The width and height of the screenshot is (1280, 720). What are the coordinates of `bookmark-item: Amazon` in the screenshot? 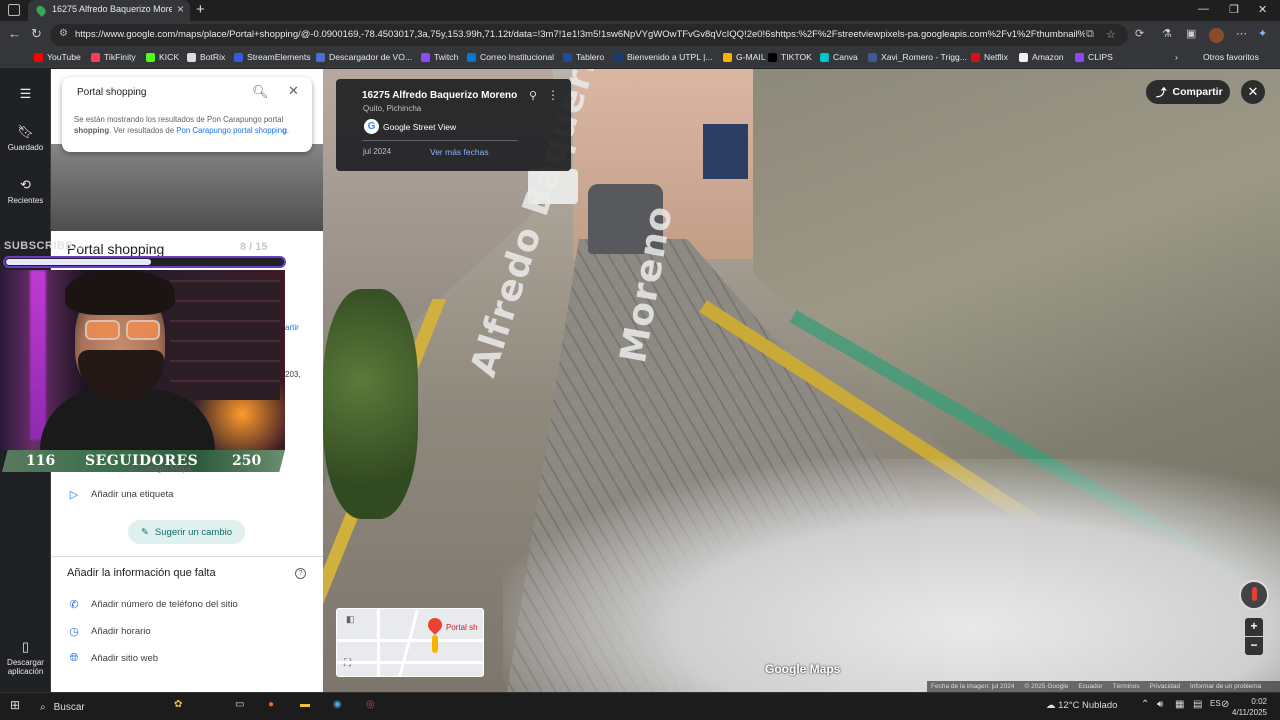 It's located at (1041, 57).